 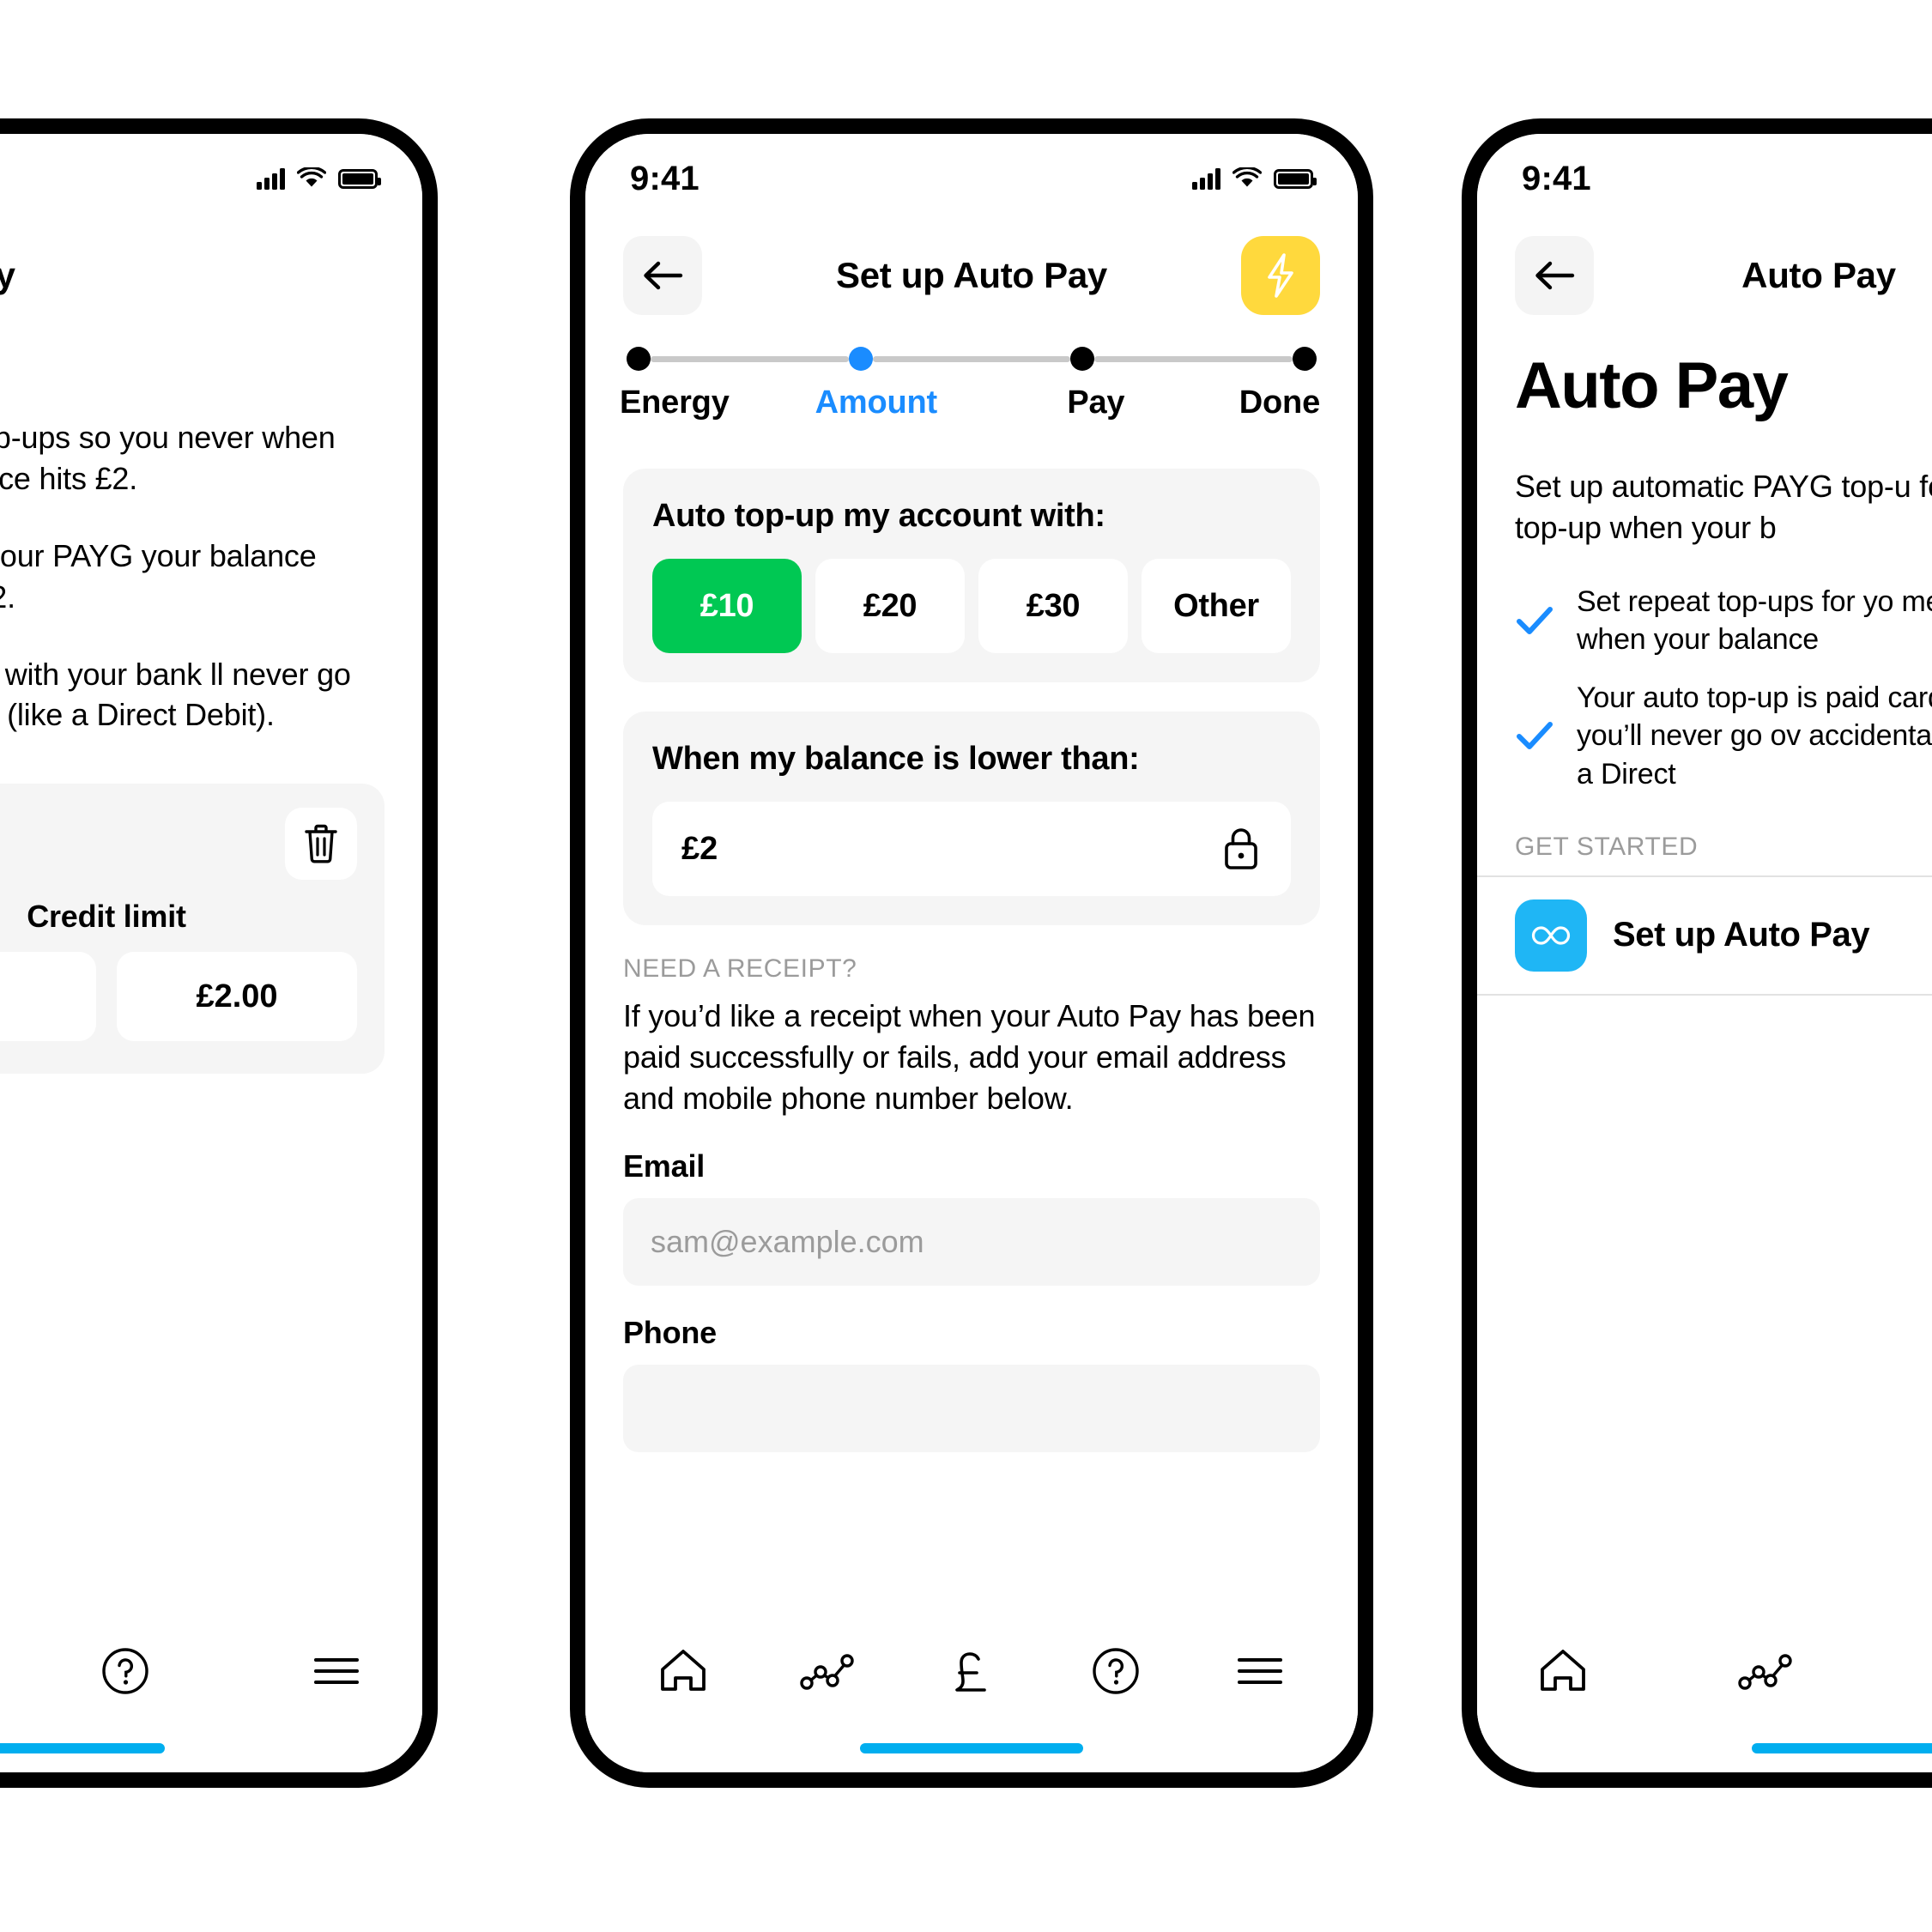 I want to click on progress-stepper: Energy Amount Pay Done, so click(x=972, y=384).